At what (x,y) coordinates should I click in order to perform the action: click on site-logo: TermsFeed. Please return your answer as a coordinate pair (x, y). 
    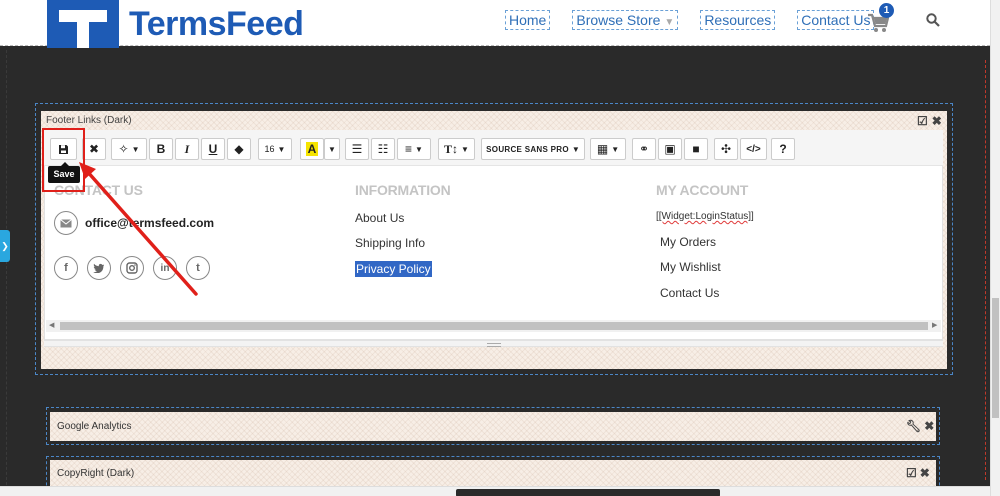
    Looking at the image, I should click on (175, 24).